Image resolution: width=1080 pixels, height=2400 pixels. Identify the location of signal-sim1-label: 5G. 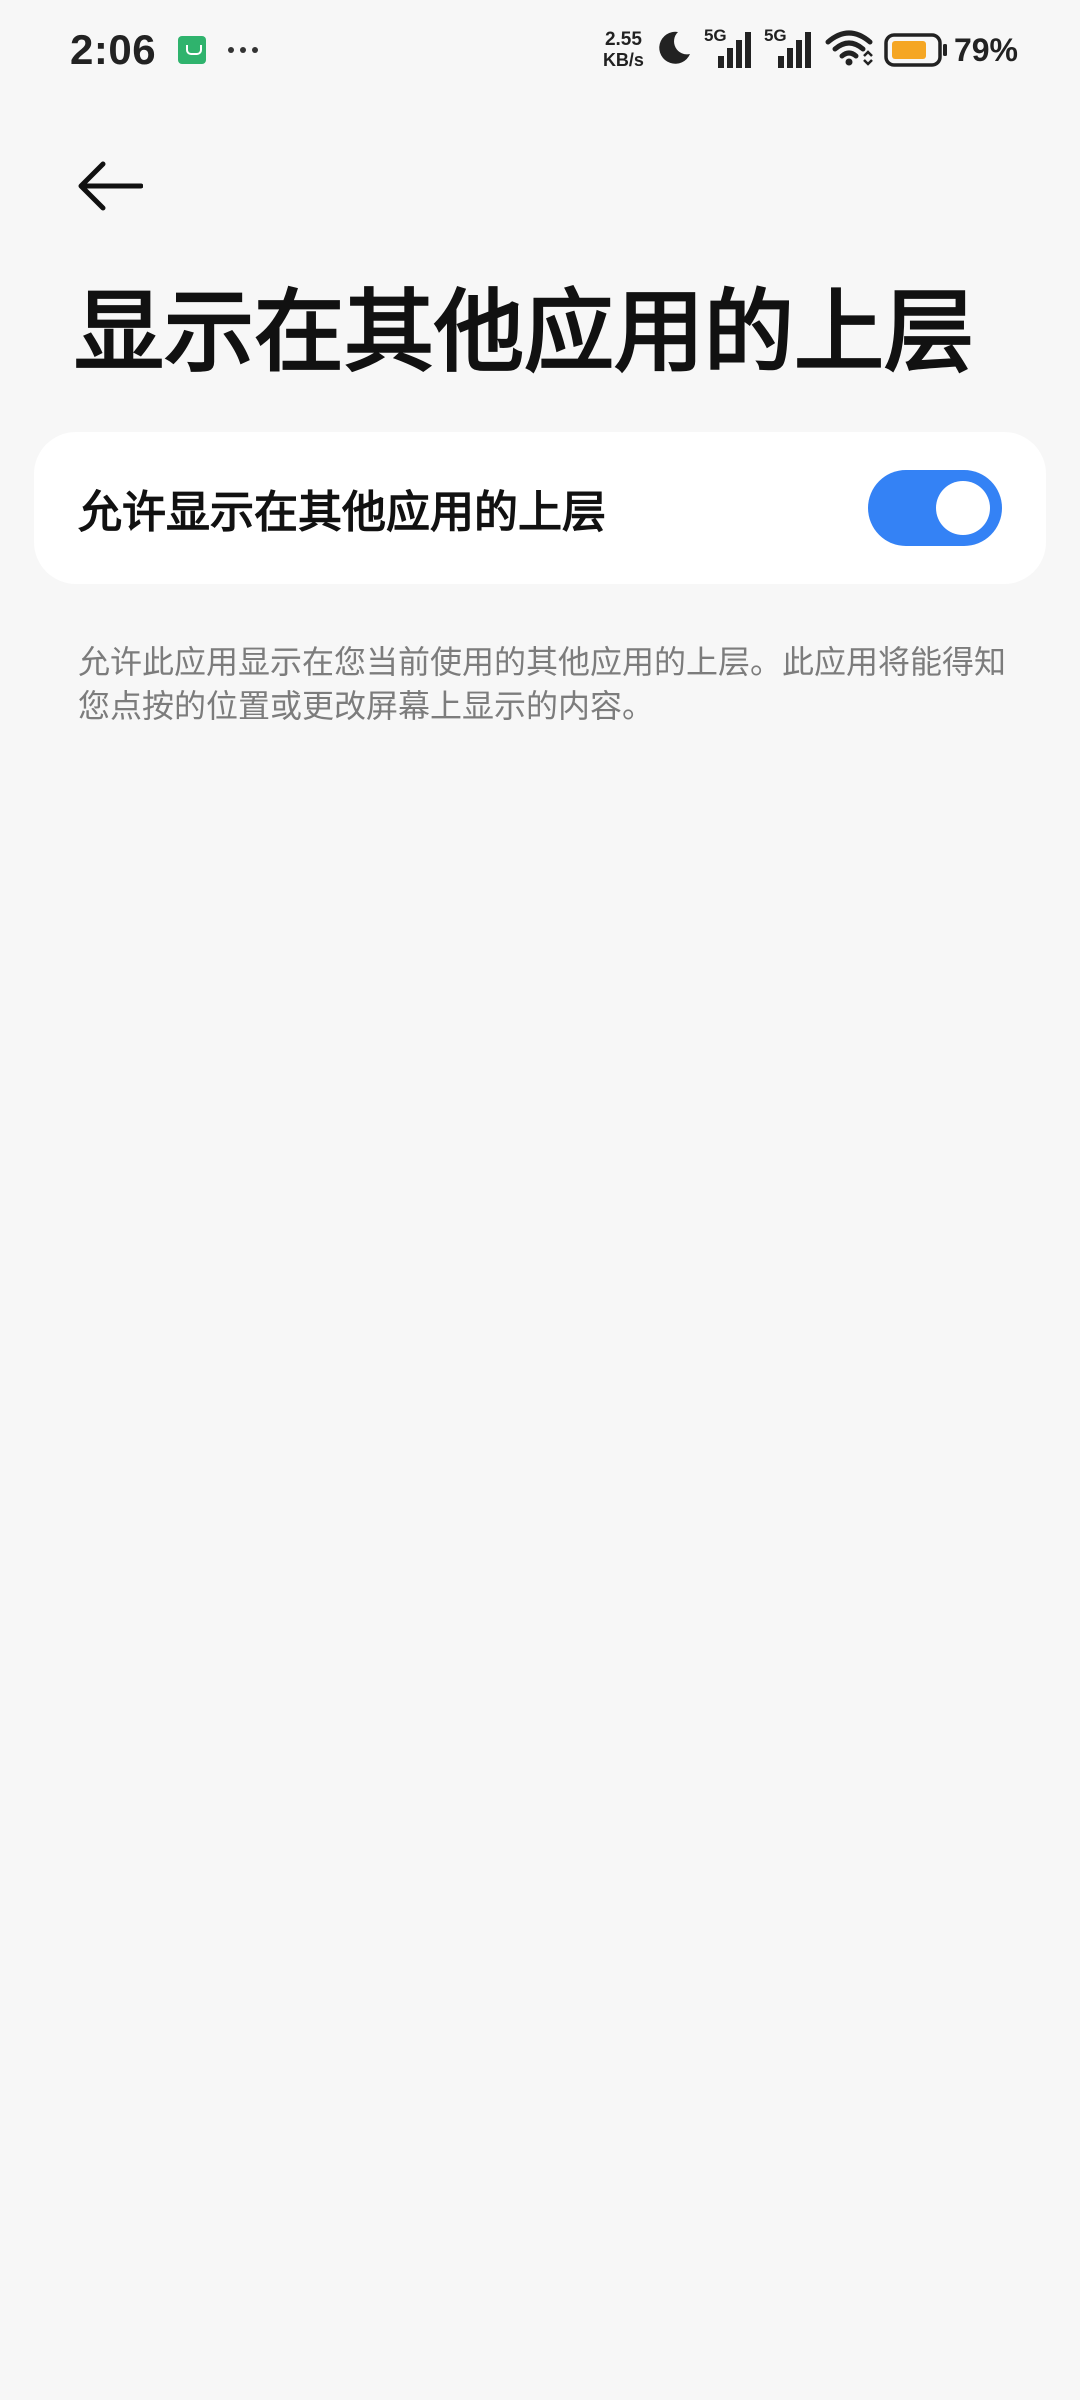
(715, 35).